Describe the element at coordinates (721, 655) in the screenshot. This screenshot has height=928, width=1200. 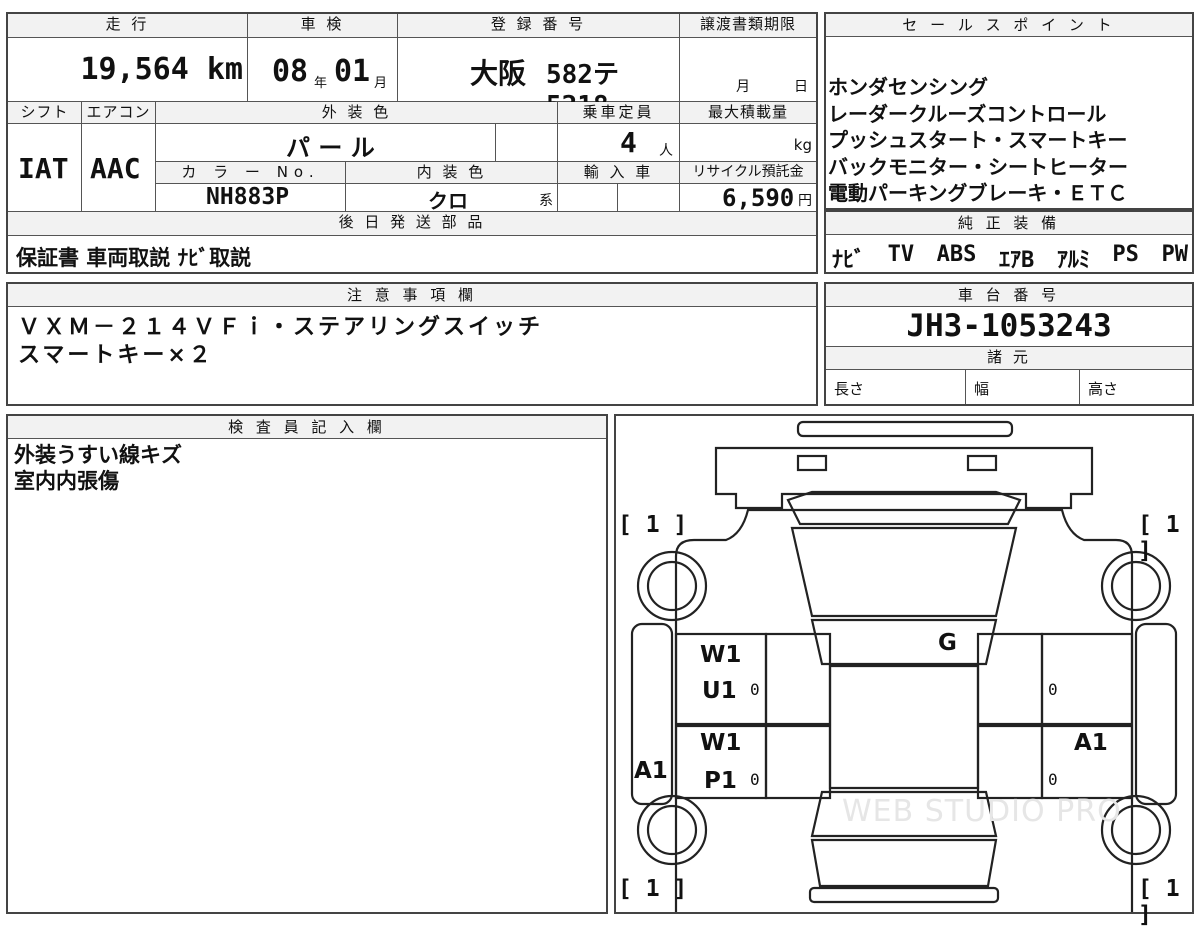
I see `mark-front-left-1: W1` at that location.